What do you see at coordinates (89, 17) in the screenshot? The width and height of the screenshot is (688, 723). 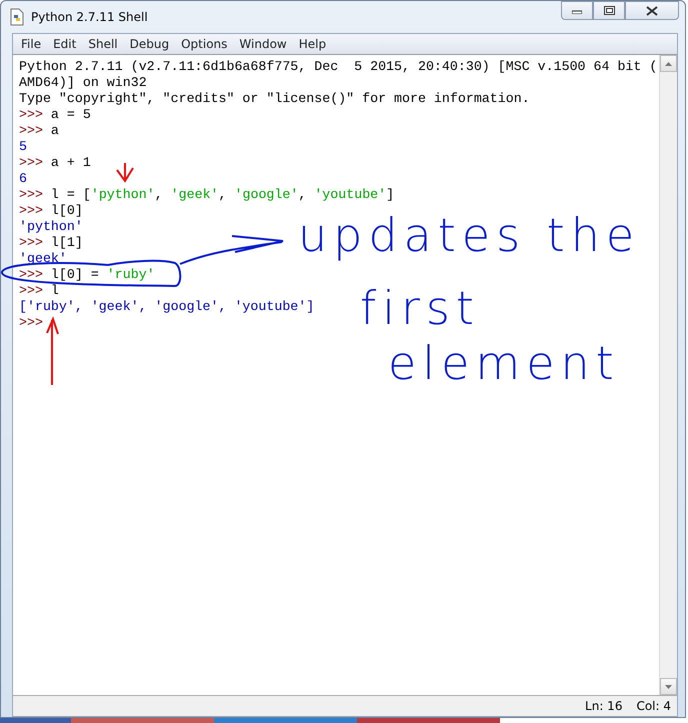 I see `window-title: Python 2.7.11 Shell` at bounding box center [89, 17].